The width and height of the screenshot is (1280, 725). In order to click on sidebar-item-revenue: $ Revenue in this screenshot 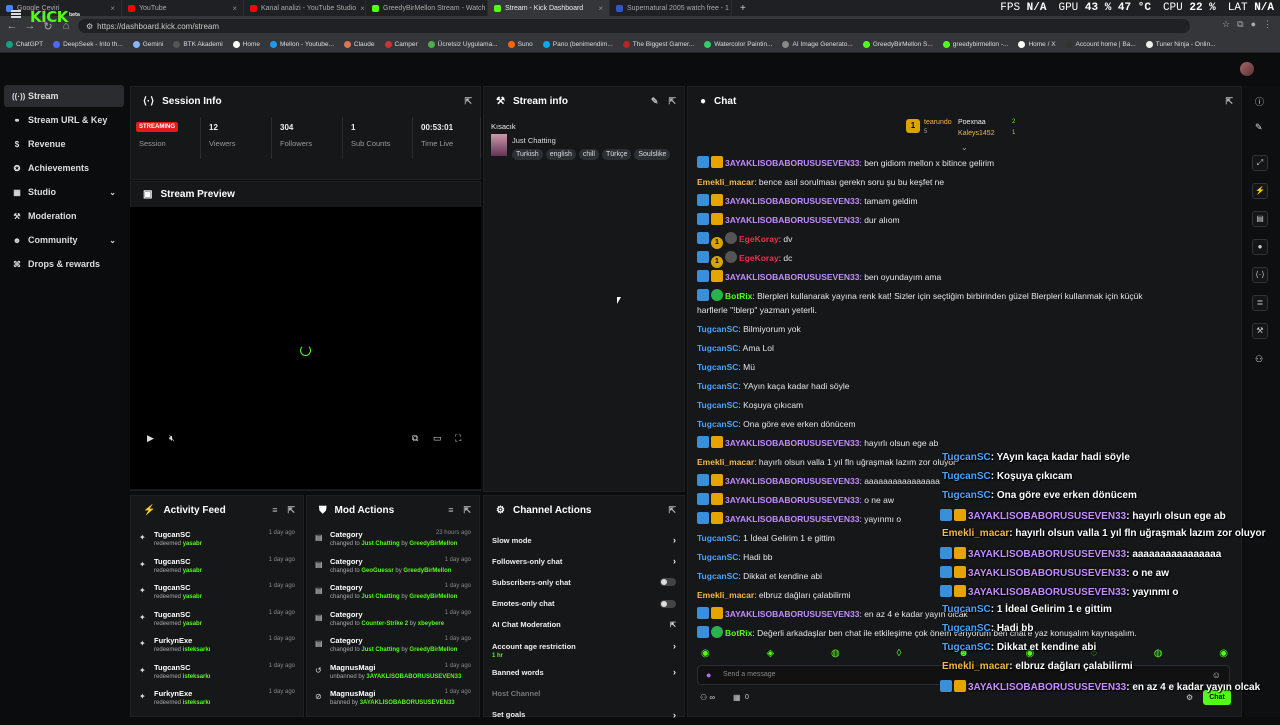, I will do `click(64, 144)`.